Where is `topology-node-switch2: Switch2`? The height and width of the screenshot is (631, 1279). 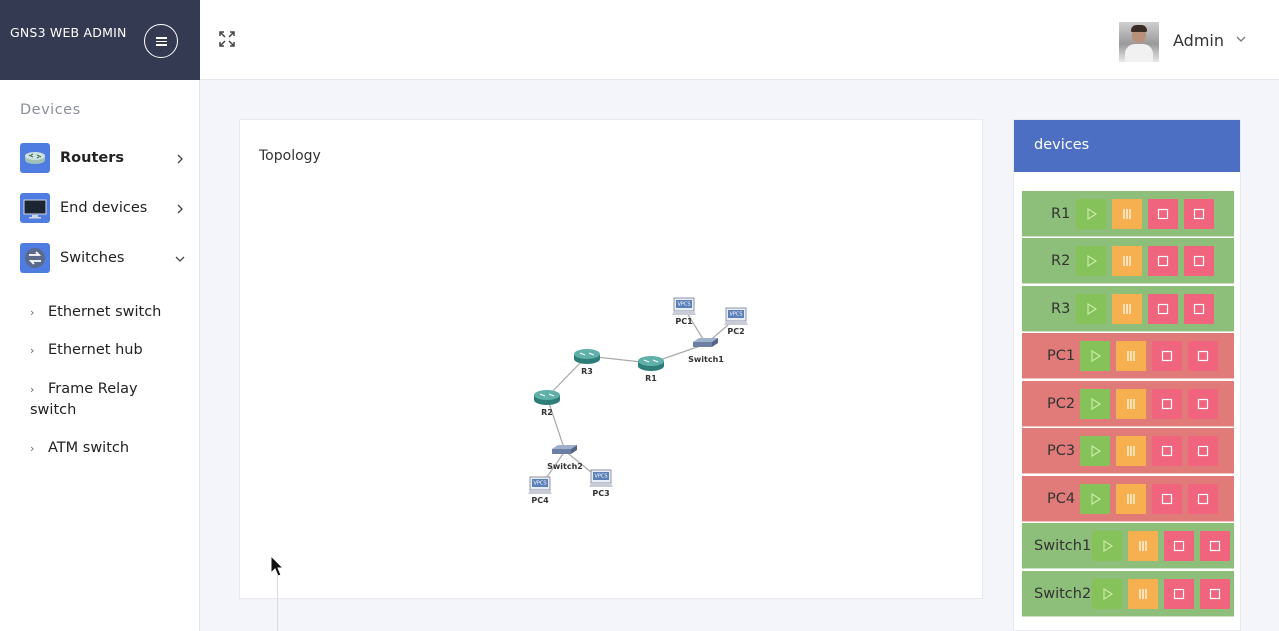 topology-node-switch2: Switch2 is located at coordinates (565, 458).